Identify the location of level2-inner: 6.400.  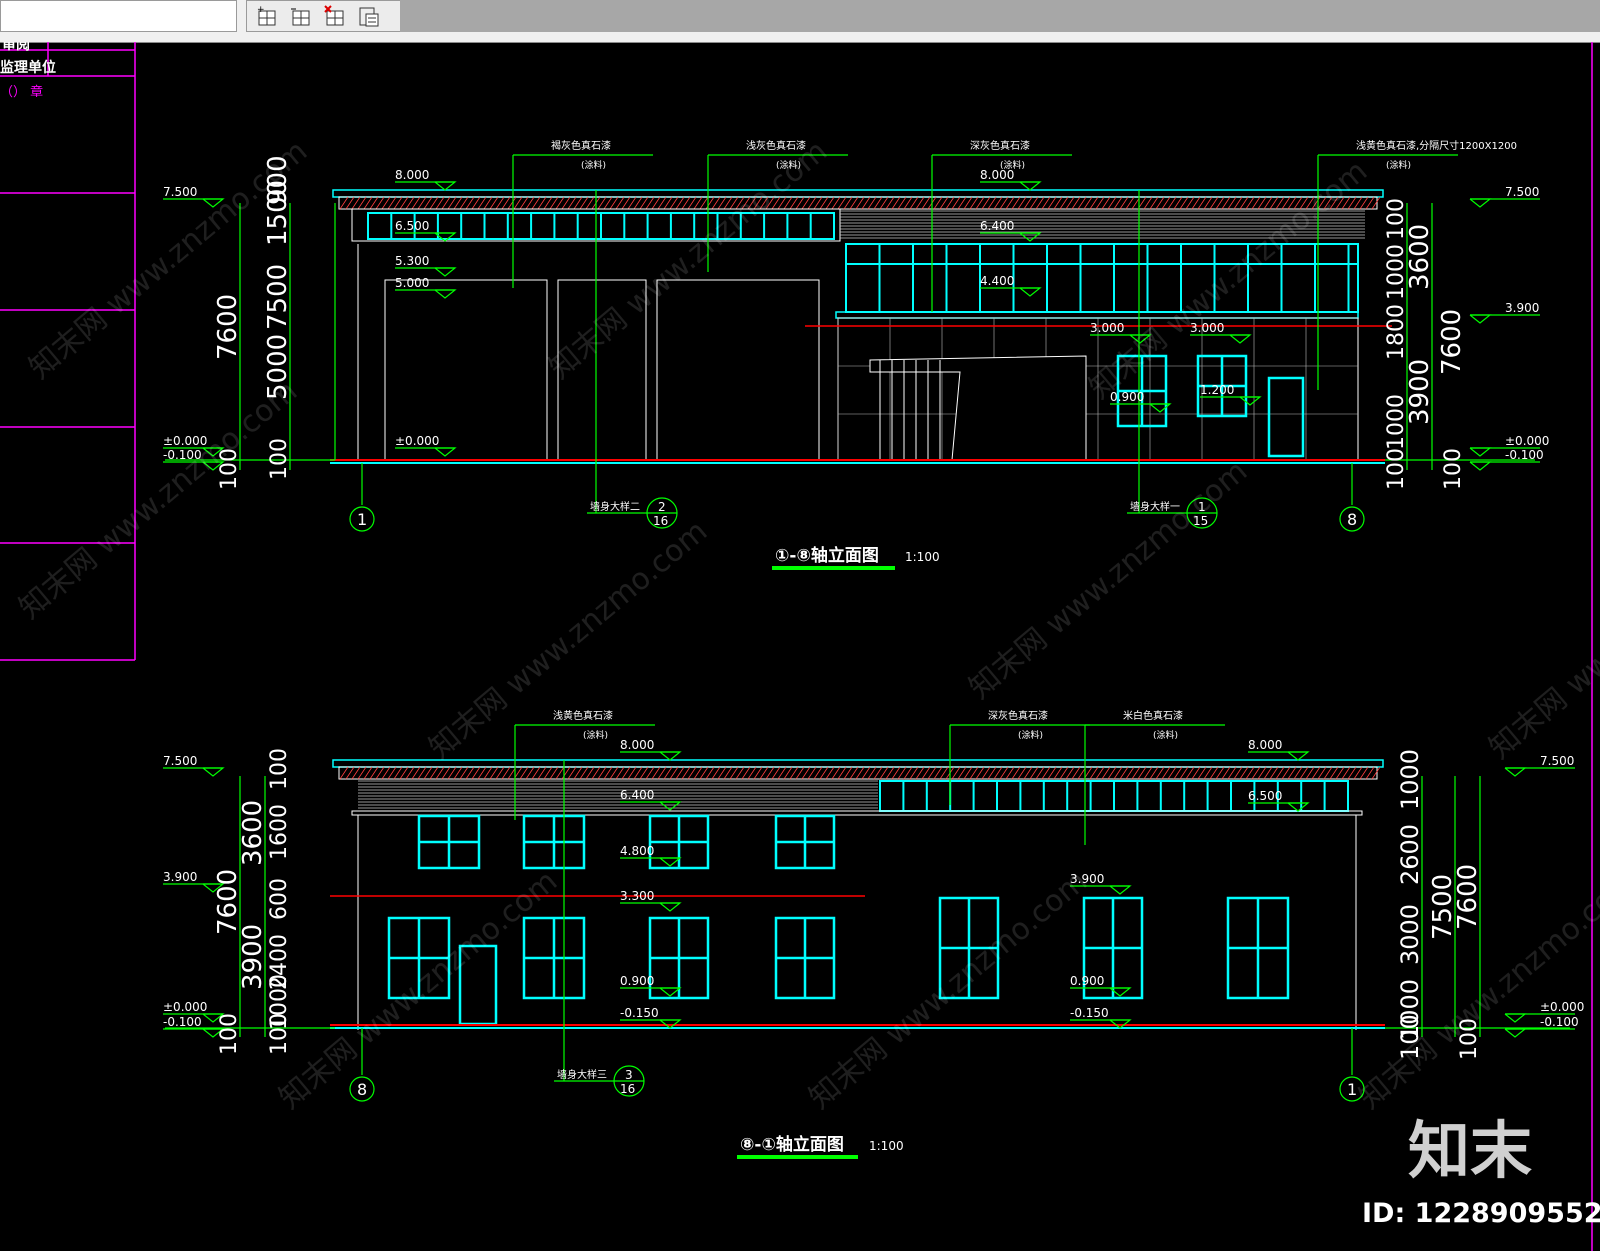
(637, 795).